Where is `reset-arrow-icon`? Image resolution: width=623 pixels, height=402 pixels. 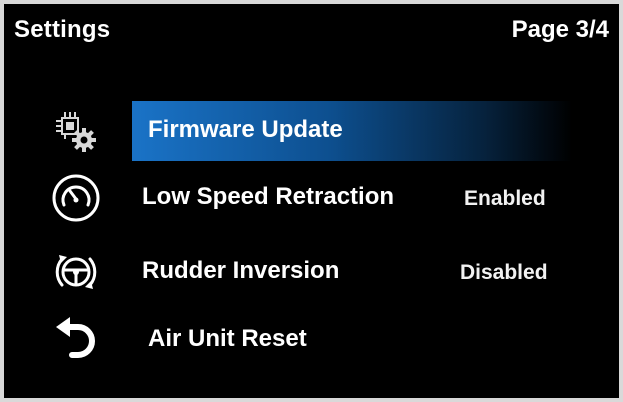 reset-arrow-icon is located at coordinates (76, 340).